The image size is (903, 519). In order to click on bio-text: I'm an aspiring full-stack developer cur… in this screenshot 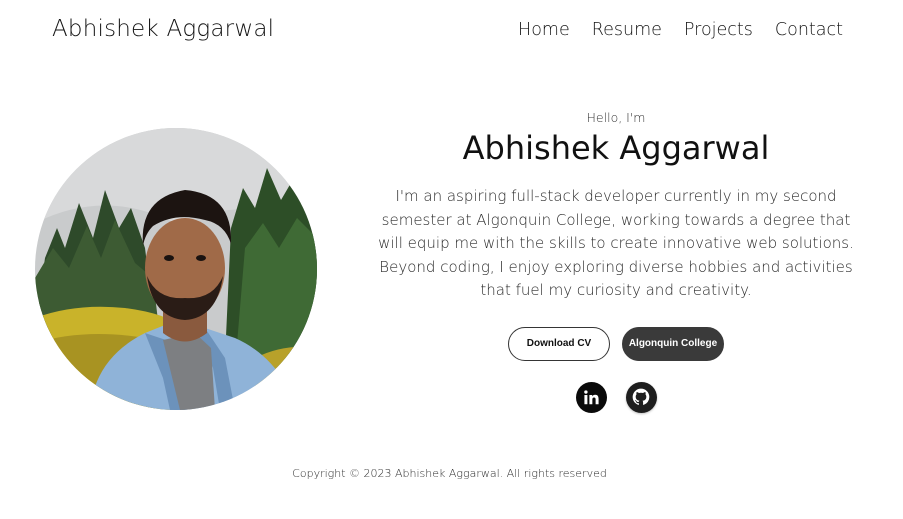, I will do `click(616, 243)`.